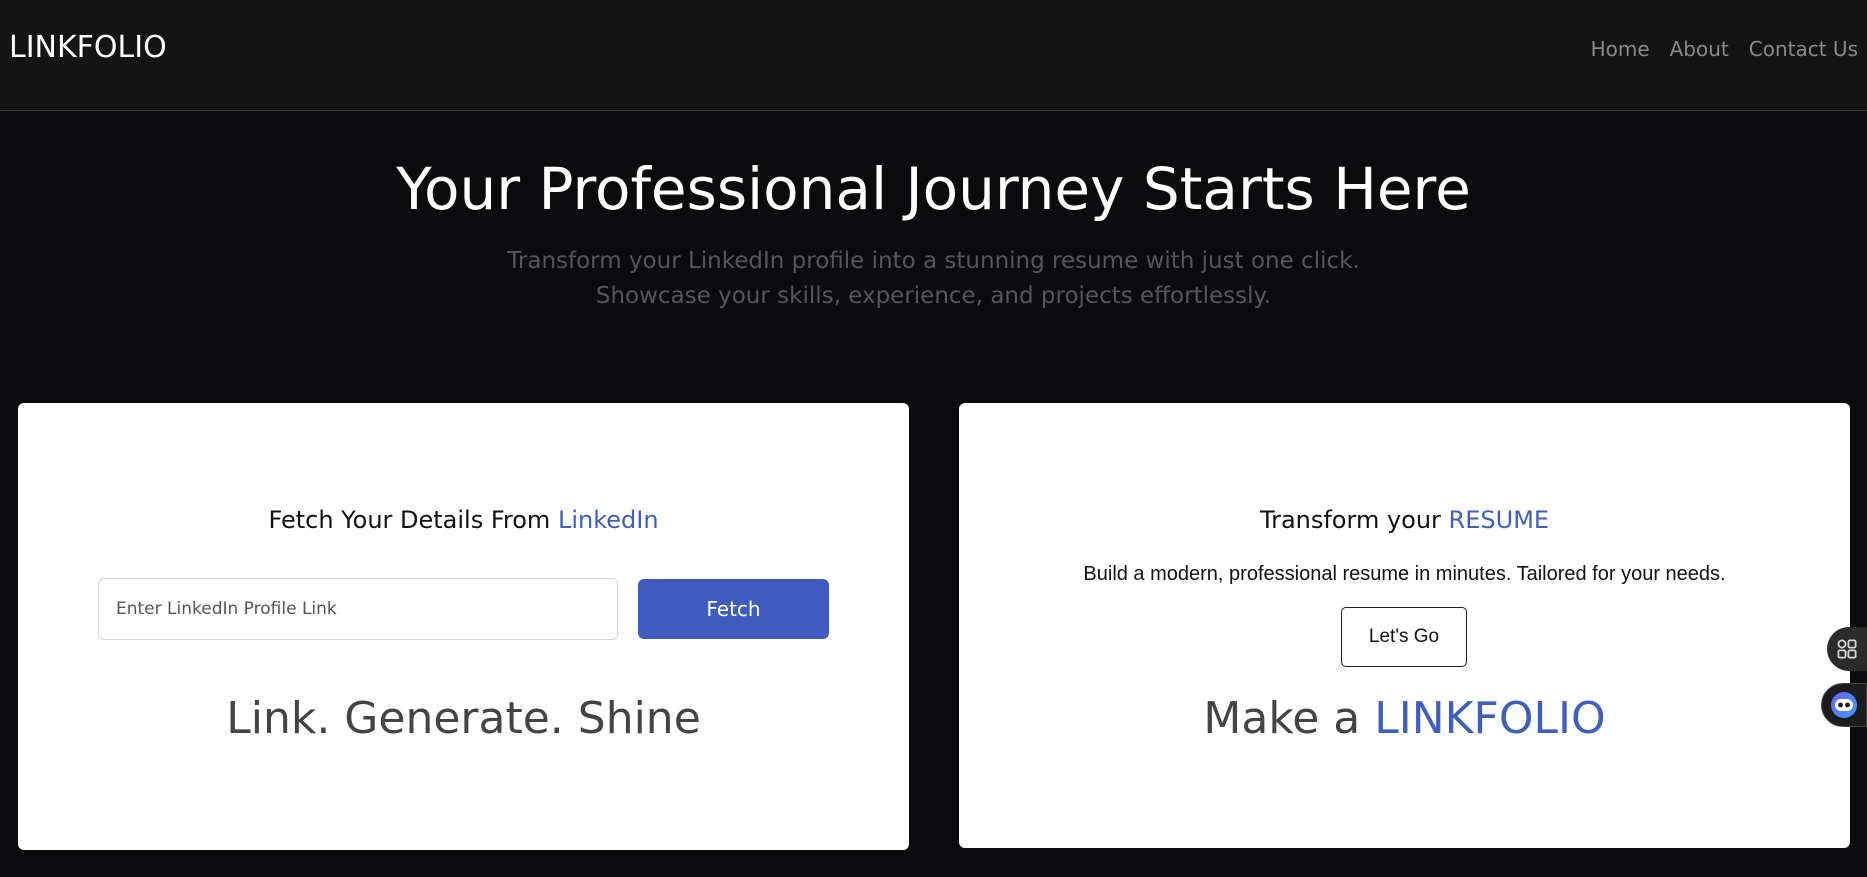  Describe the element at coordinates (1499, 520) in the screenshot. I see `resume-heading-accent: RESUME` at that location.